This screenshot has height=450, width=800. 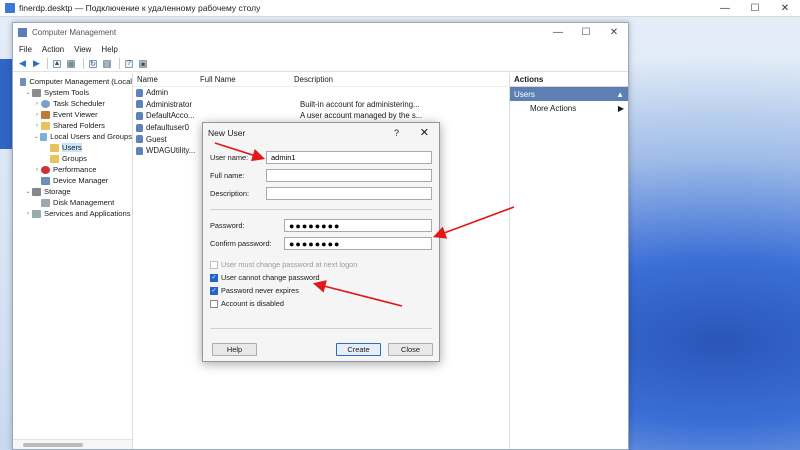 I want to click on tree-node: Users, so click(x=72, y=147).